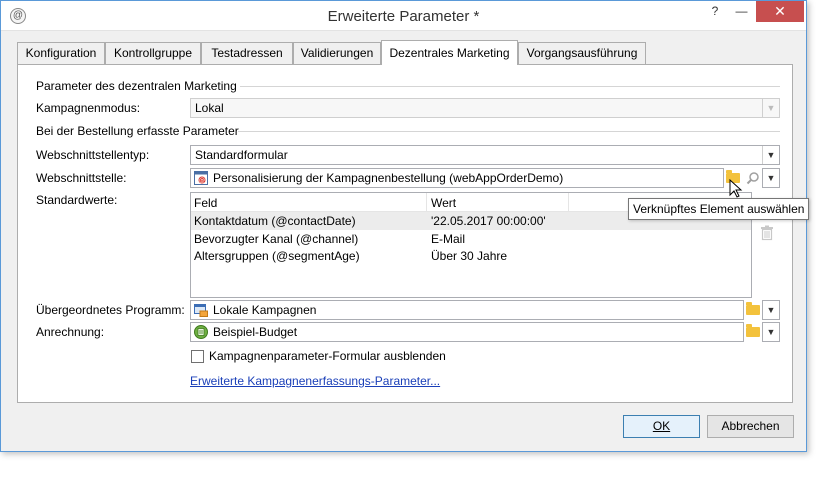  Describe the element at coordinates (448, 239) in the screenshot. I see `cell-value: E-Mail` at that location.